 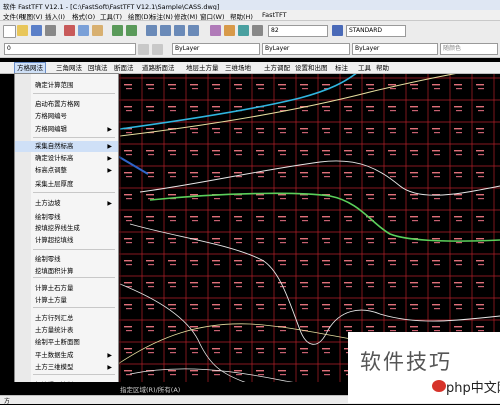 What do you see at coordinates (469, 49) in the screenshot?
I see `plotstyle-select: 随颜色` at bounding box center [469, 49].